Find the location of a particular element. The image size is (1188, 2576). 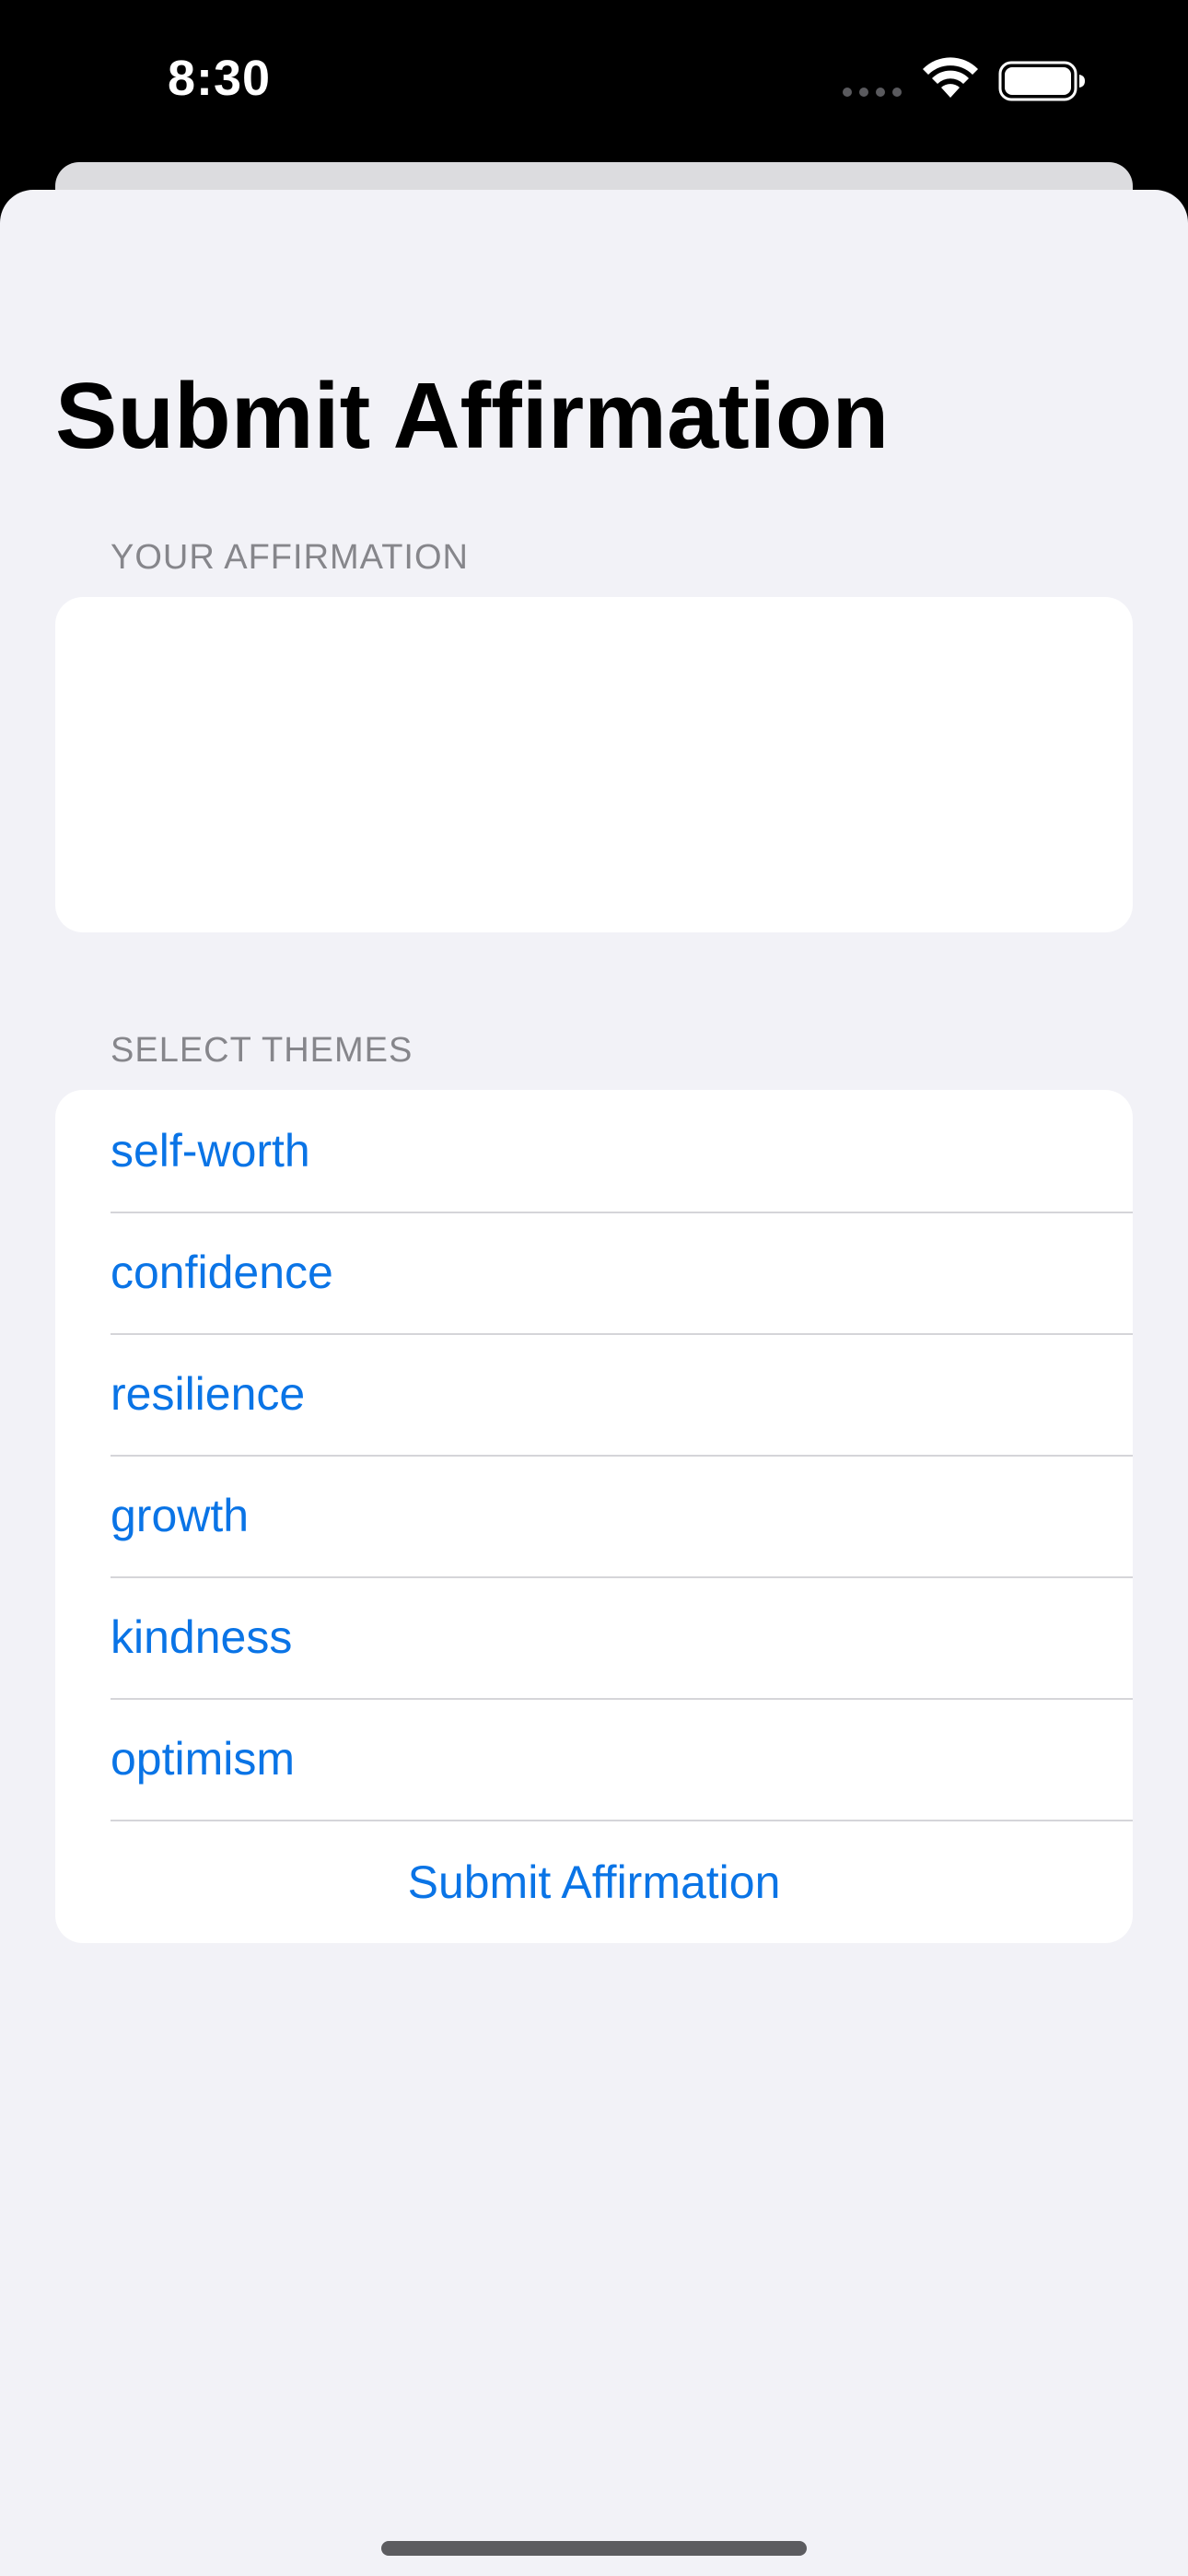

battery-icon is located at coordinates (1041, 81).